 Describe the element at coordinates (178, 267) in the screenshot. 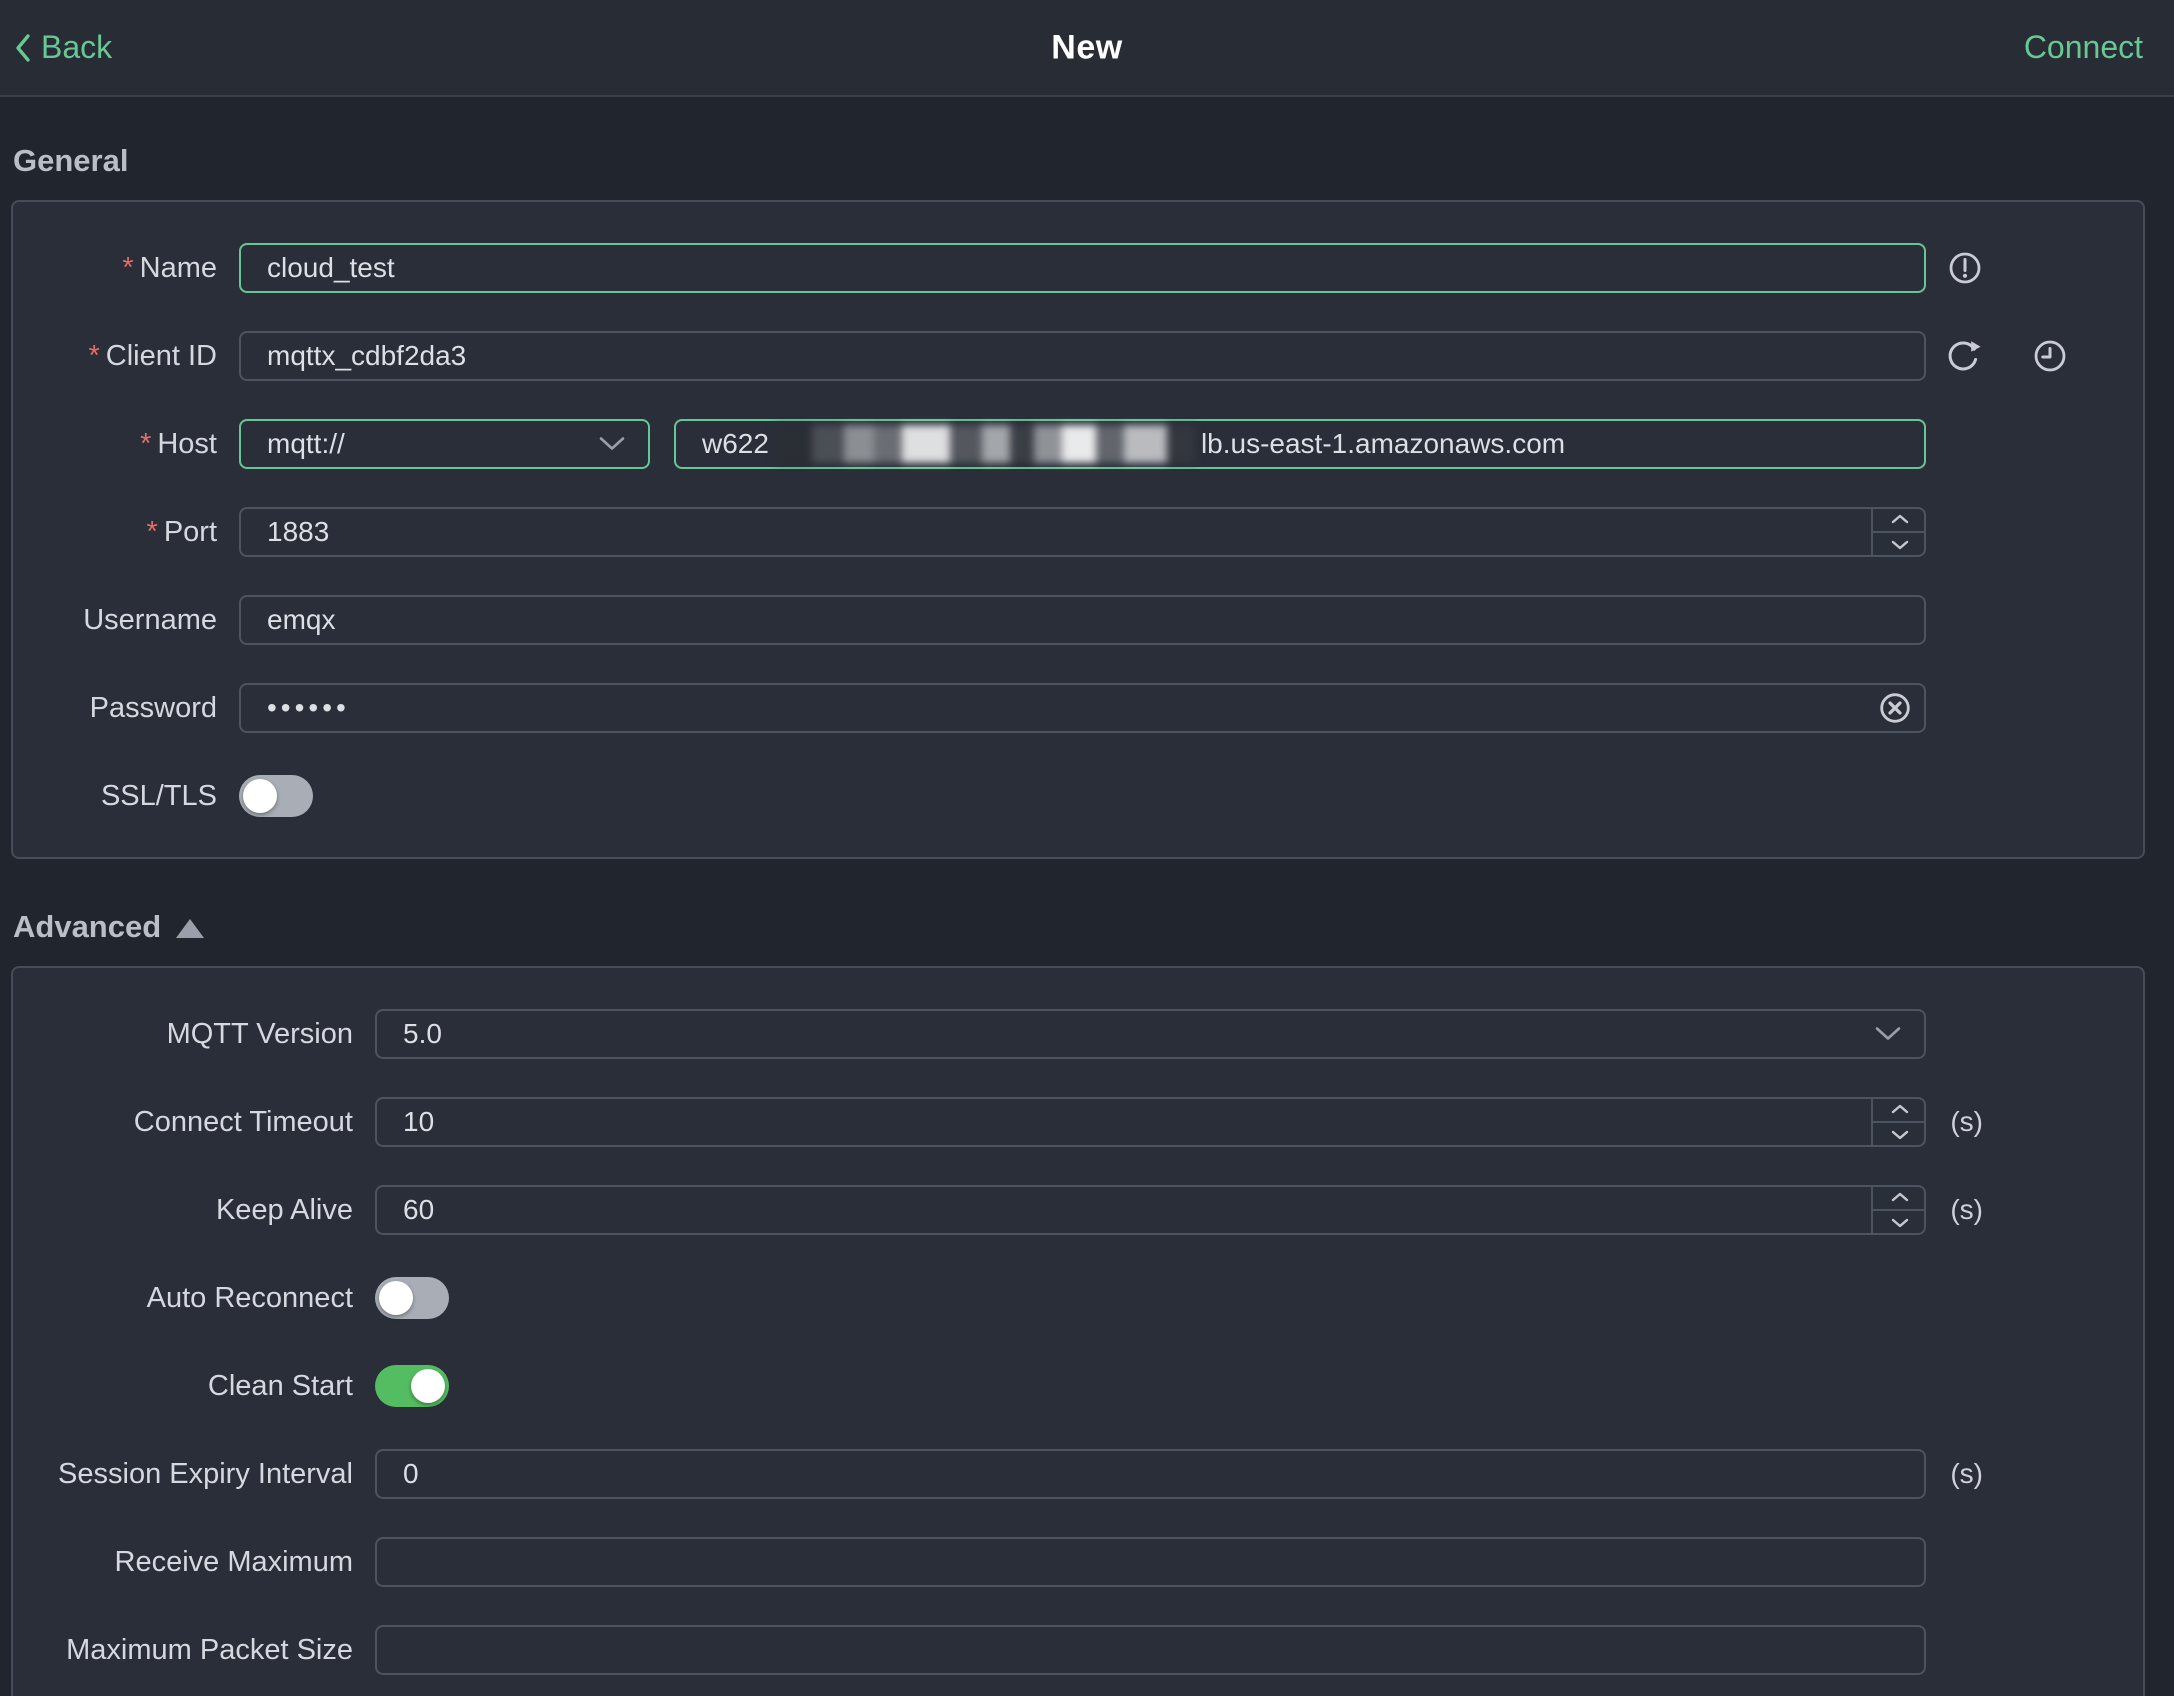

I see `name-label: Name` at that location.